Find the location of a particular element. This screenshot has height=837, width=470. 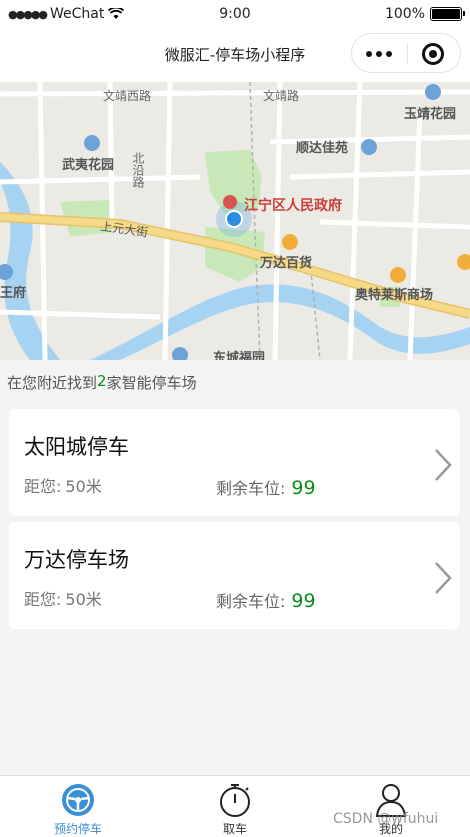

map-label: 奥特莱斯商场 is located at coordinates (394, 294).